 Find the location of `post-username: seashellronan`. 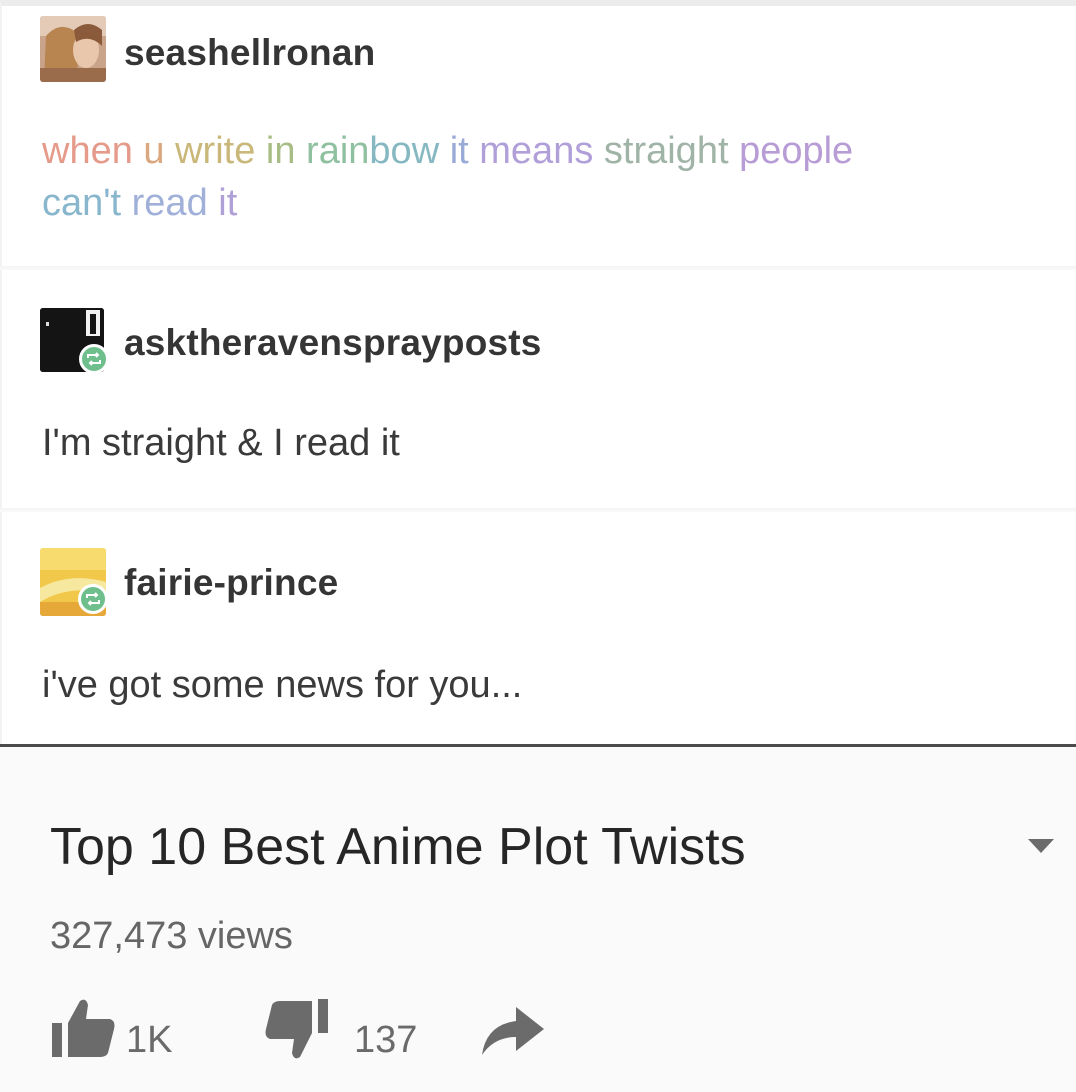

post-username: seashellronan is located at coordinates (249, 53).